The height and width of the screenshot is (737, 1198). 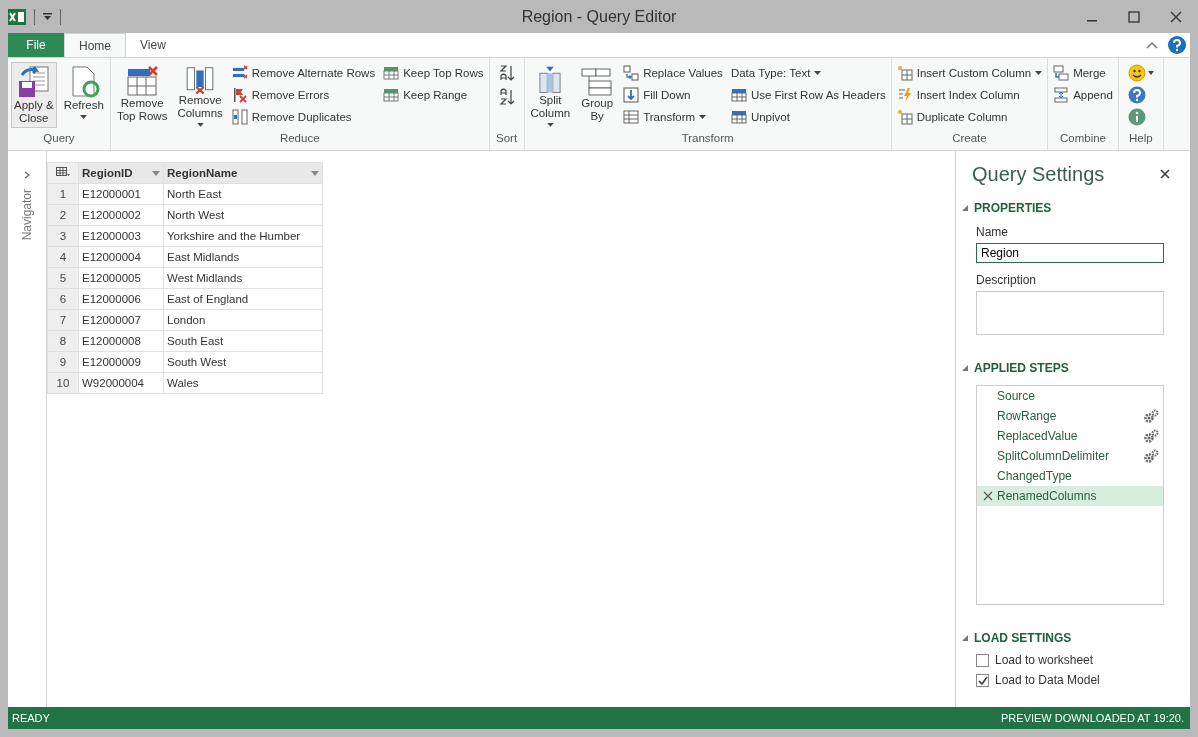 What do you see at coordinates (1070, 476) in the screenshot?
I see `step-item: ChangedType` at bounding box center [1070, 476].